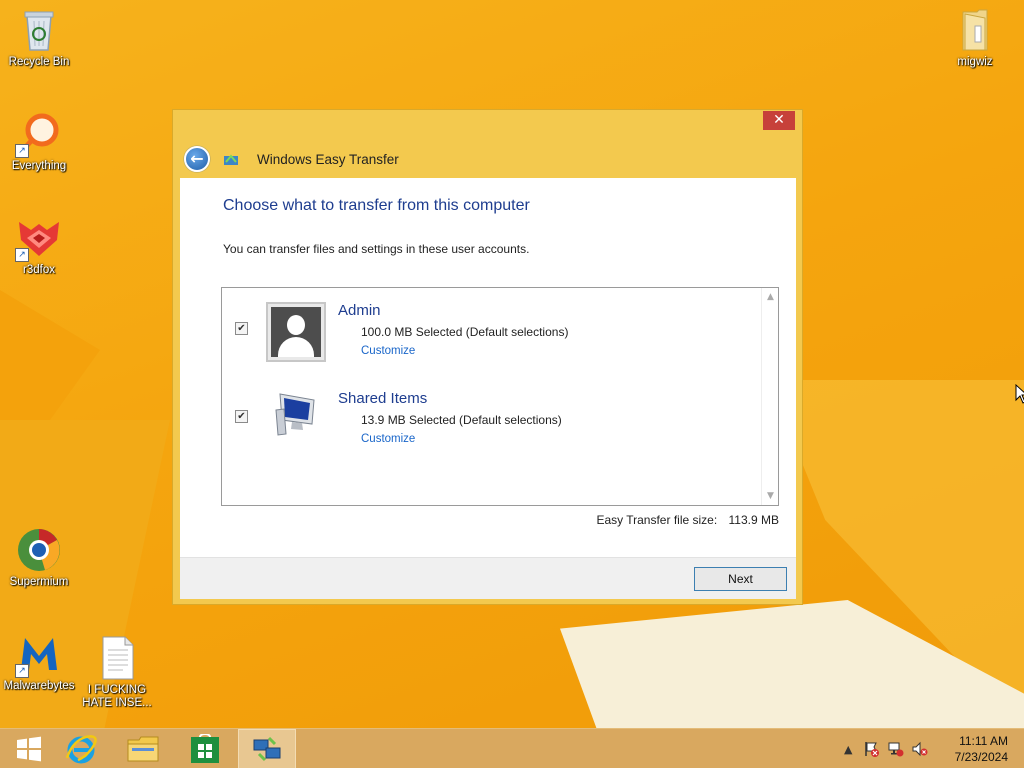 The height and width of the screenshot is (768, 1024). Describe the element at coordinates (39, 270) in the screenshot. I see `desktop-icon-label: r3dfox` at that location.